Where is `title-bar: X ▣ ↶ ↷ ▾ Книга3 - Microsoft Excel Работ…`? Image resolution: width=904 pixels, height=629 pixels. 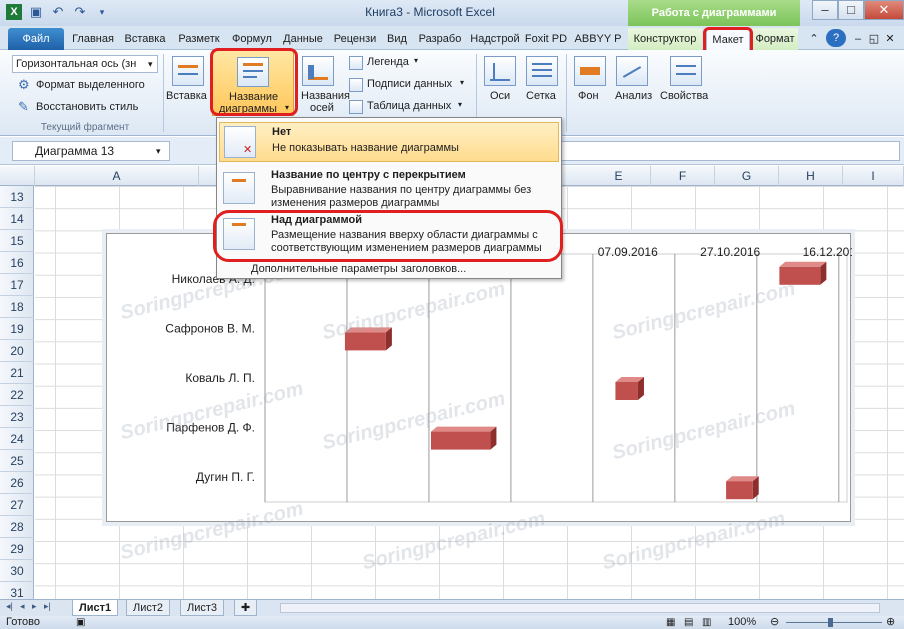 title-bar: X ▣ ↶ ↷ ▾ Книга3 - Microsoft Excel Работ… is located at coordinates (452, 13).